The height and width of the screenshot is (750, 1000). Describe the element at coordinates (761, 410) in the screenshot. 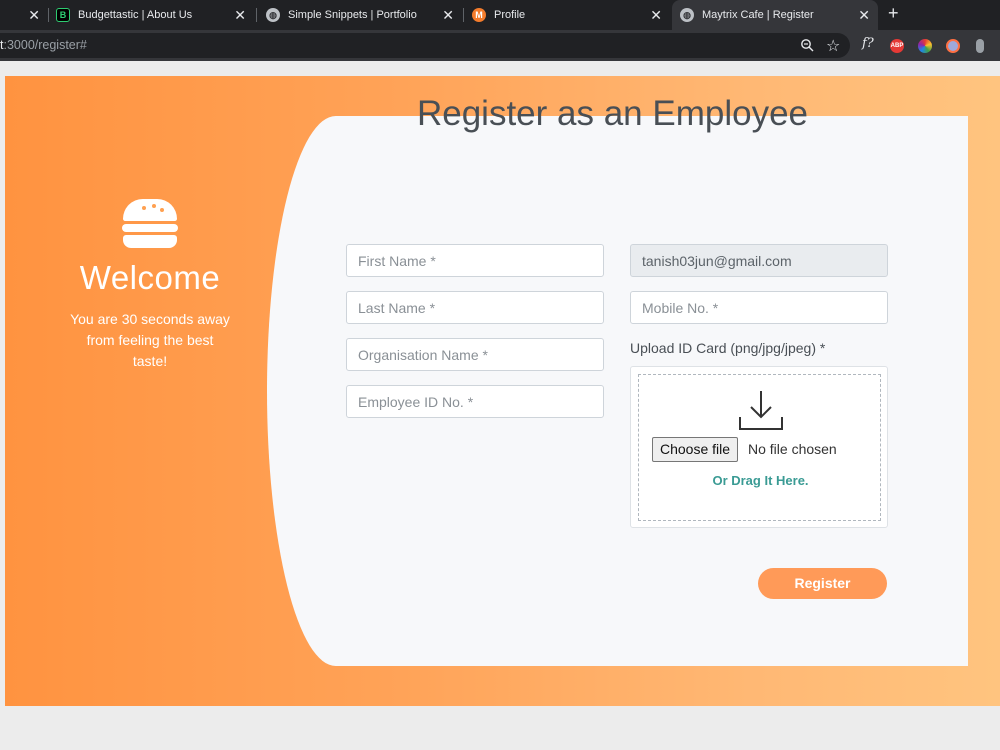

I see `download-icon` at that location.